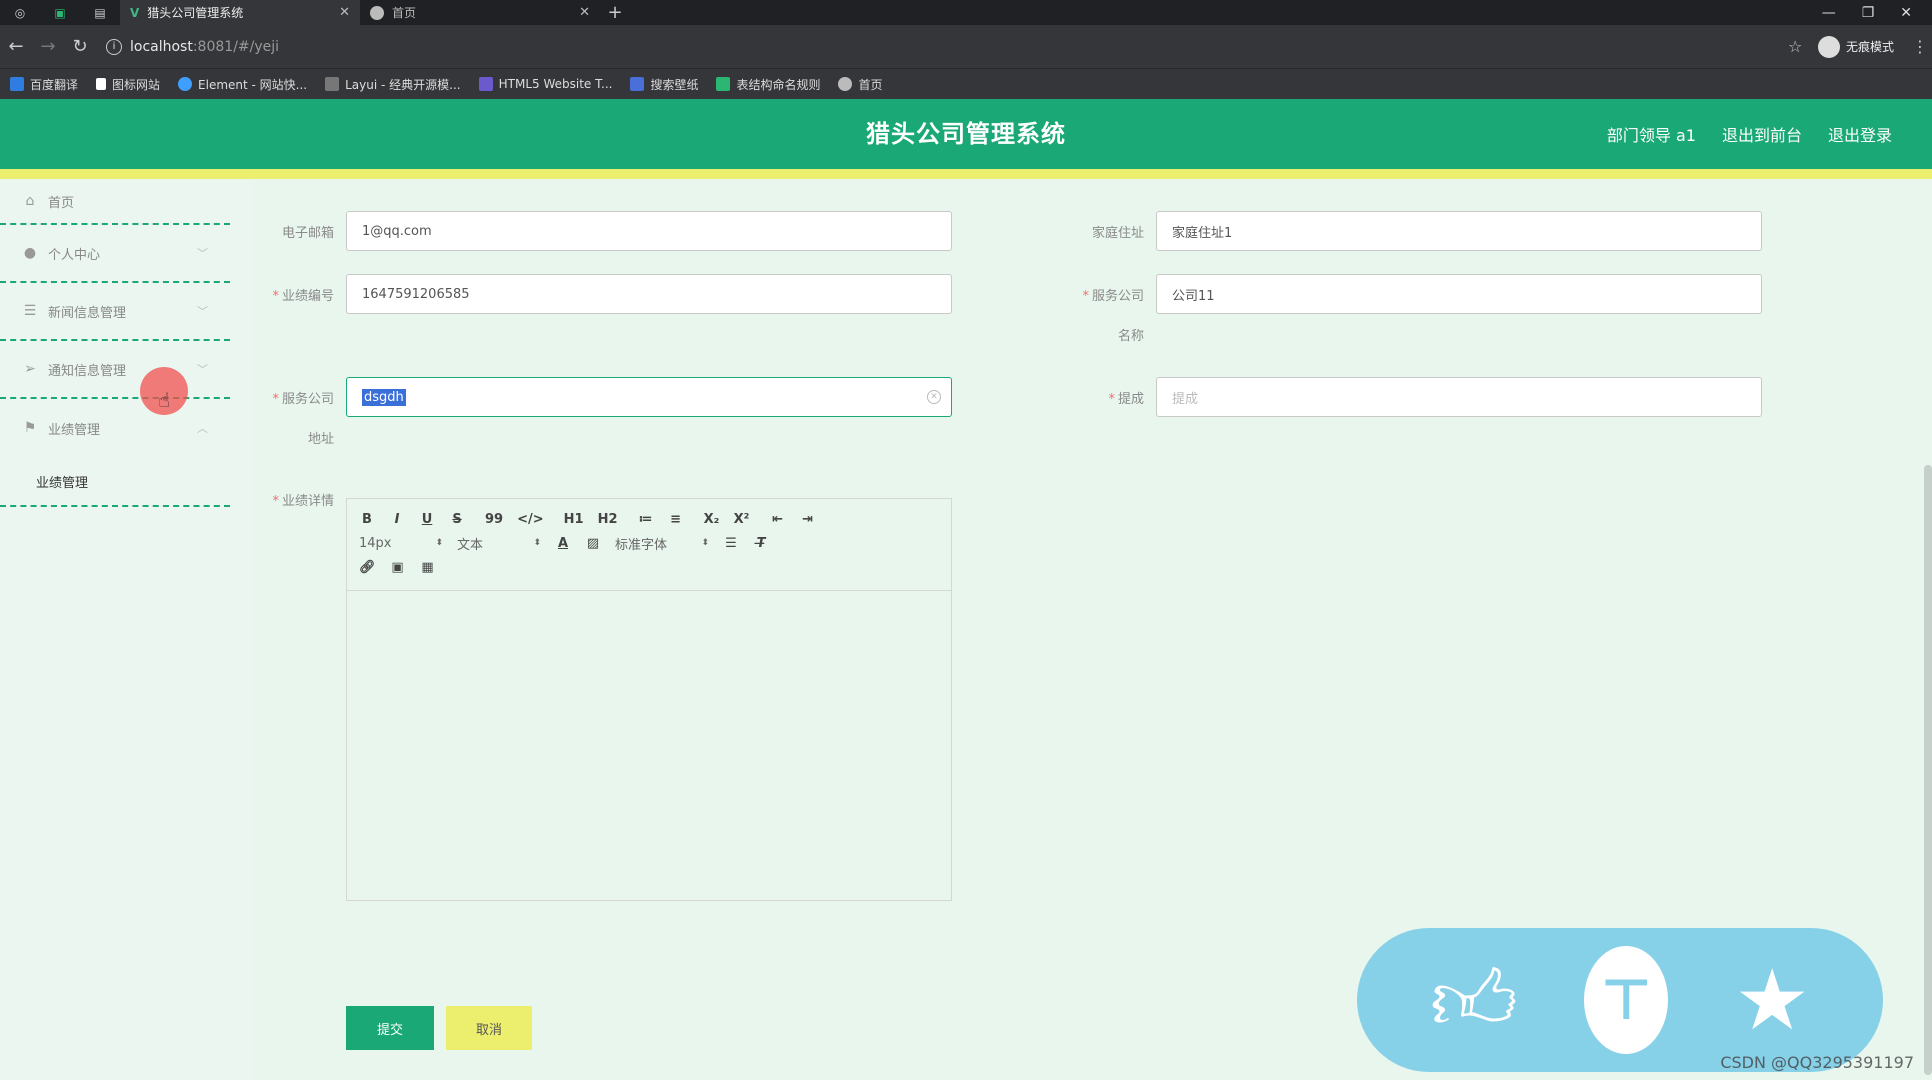 Image resolution: width=1932 pixels, height=1080 pixels. I want to click on detail-label: * 业绩详情, so click(303, 501).